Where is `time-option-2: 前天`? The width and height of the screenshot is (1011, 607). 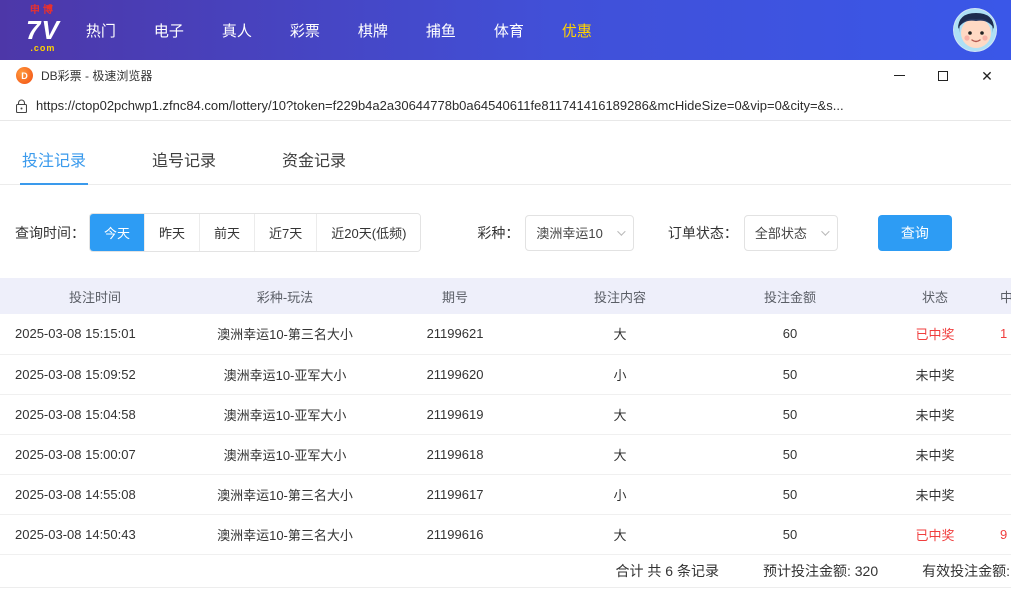 time-option-2: 前天 is located at coordinates (227, 232).